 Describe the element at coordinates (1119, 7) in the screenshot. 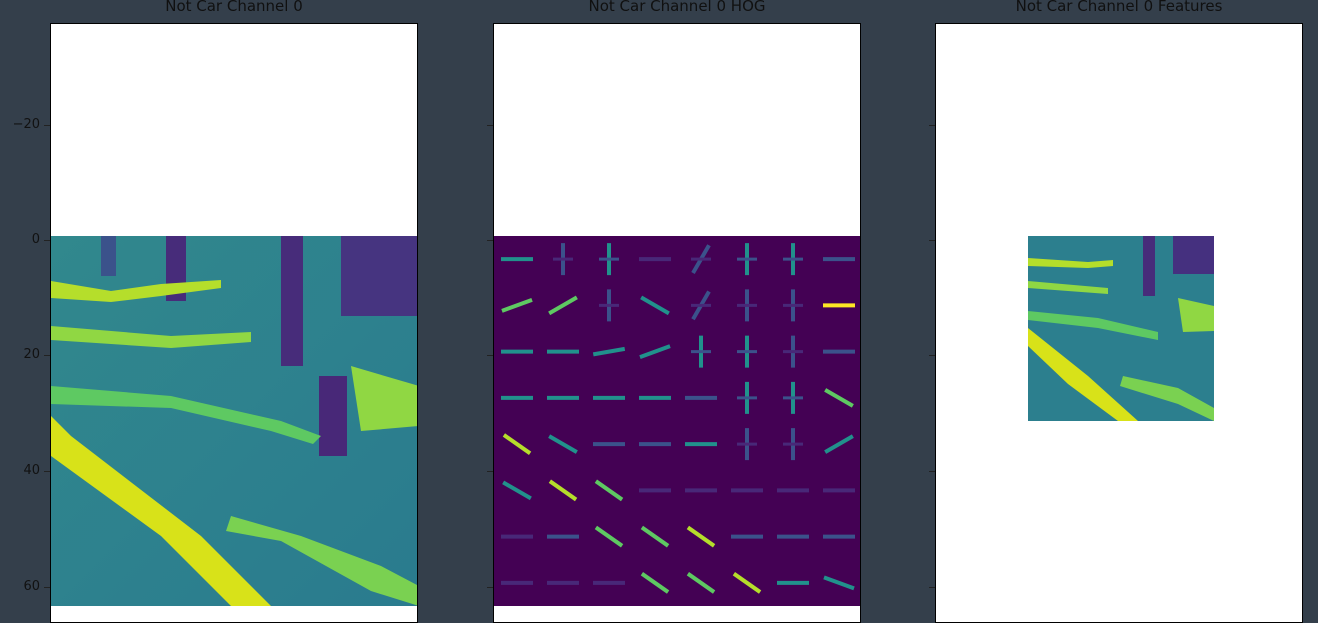

I see `title-panel-3: Not Car Channel 0 Features` at that location.